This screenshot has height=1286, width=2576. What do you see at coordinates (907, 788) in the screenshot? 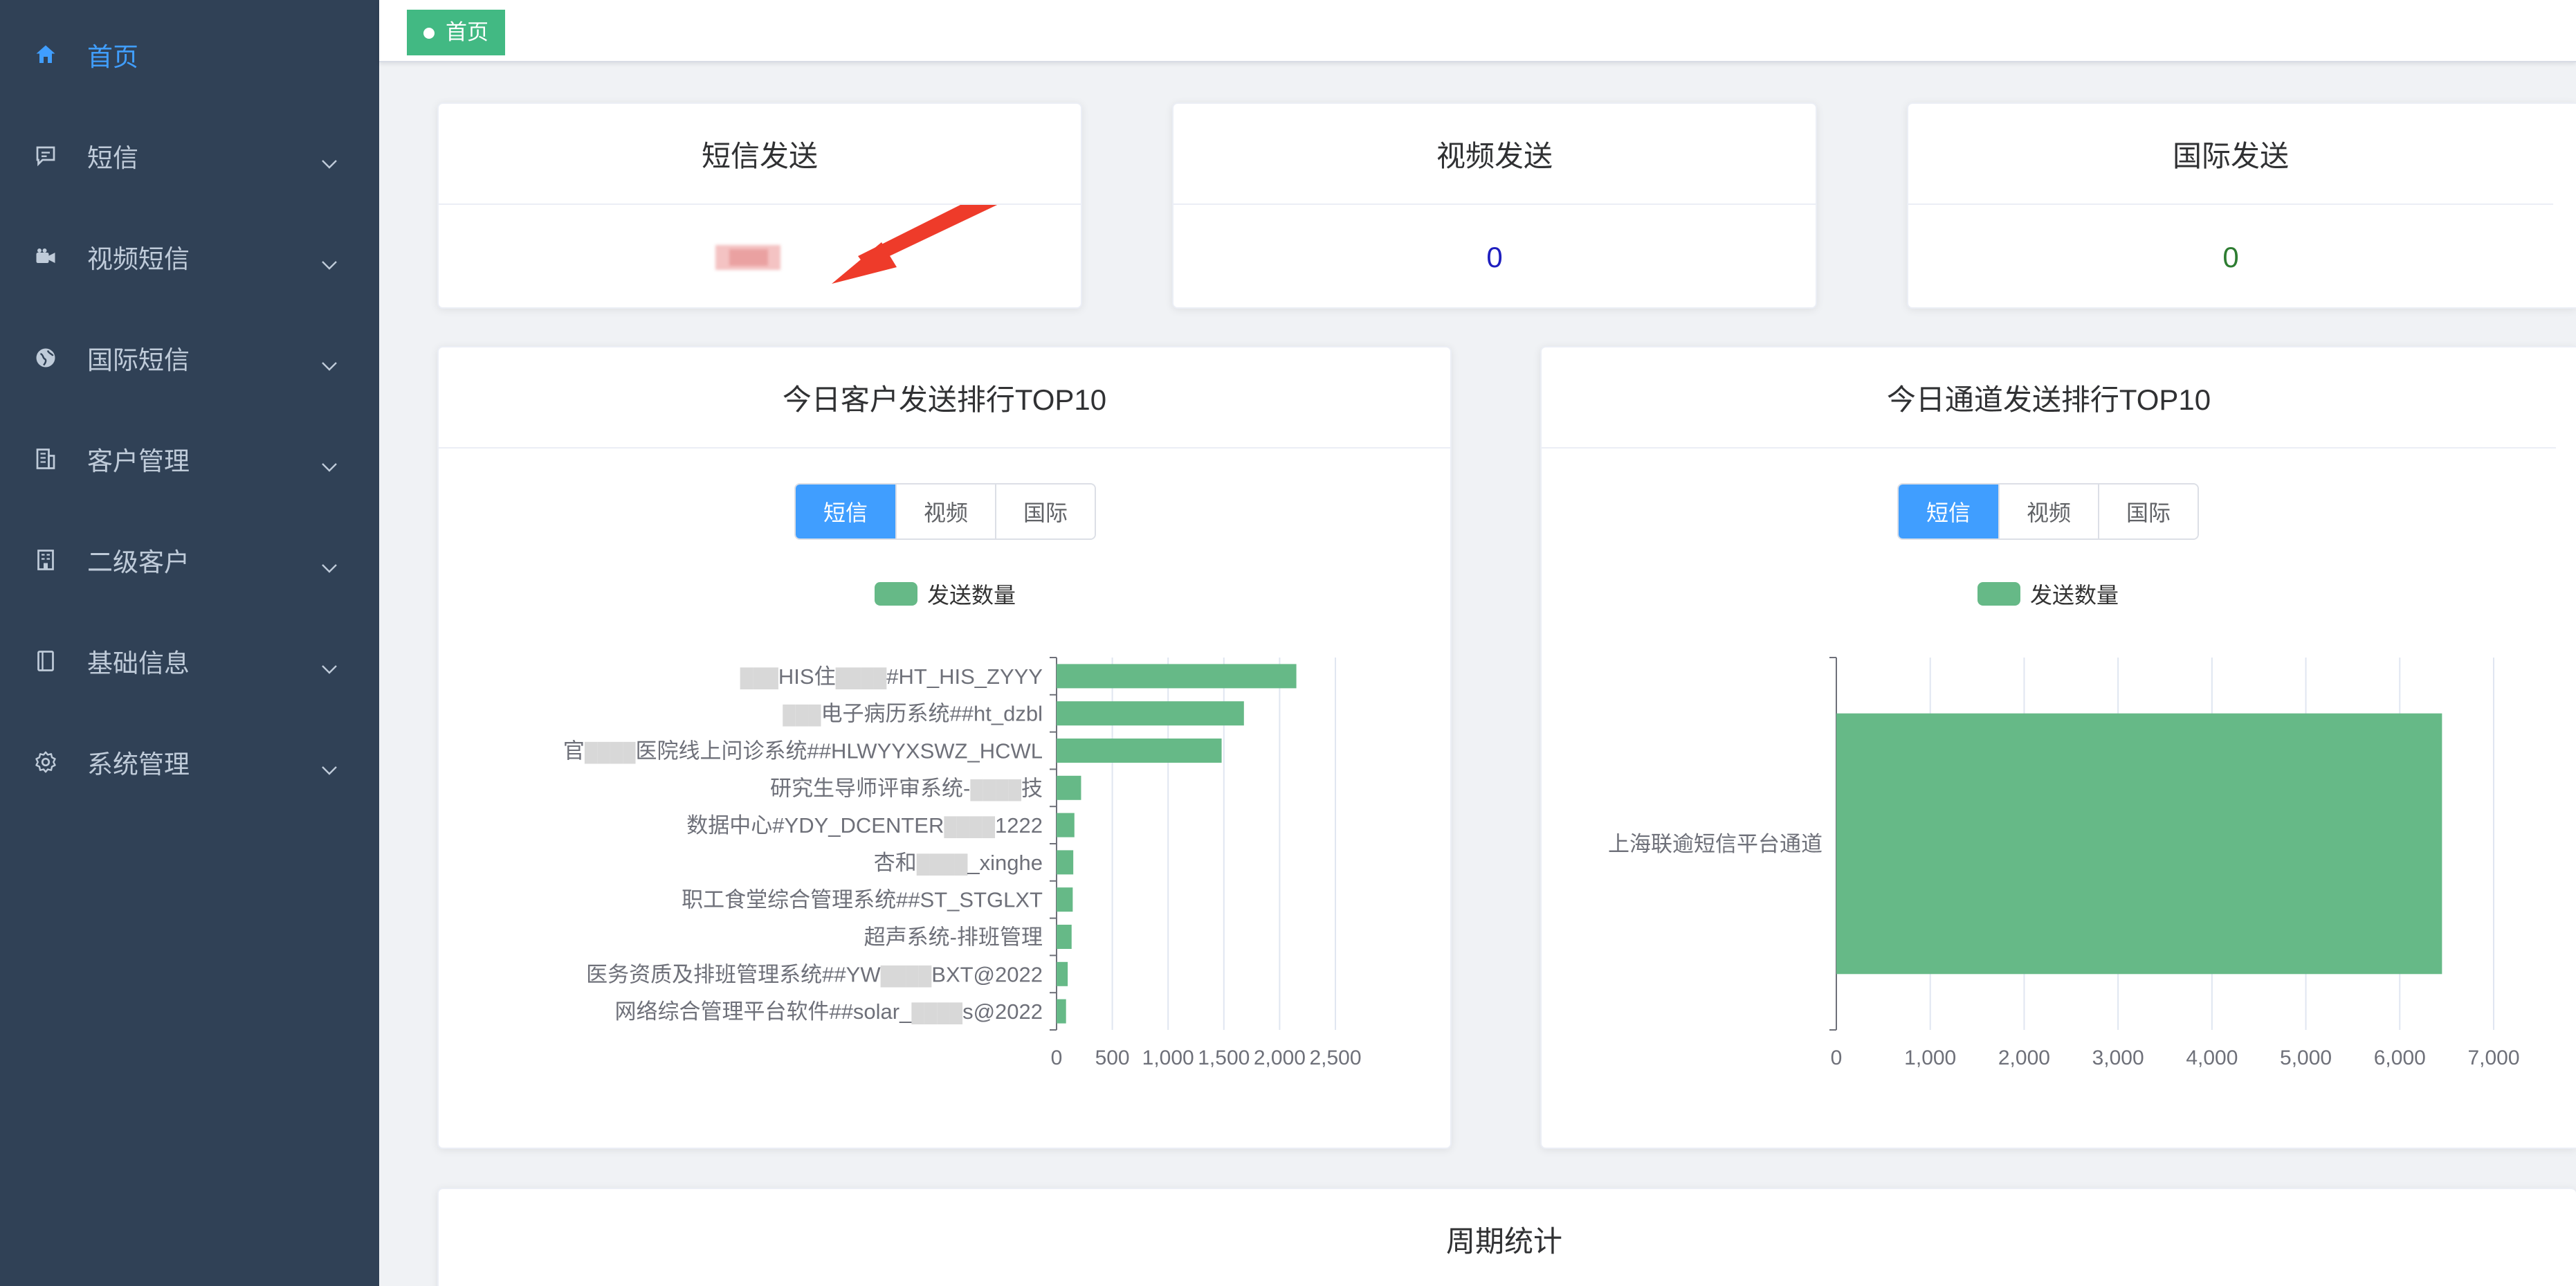
I see `y-tick-label: 研究生导师评审系统-████技研究生导师评审系统` at bounding box center [907, 788].